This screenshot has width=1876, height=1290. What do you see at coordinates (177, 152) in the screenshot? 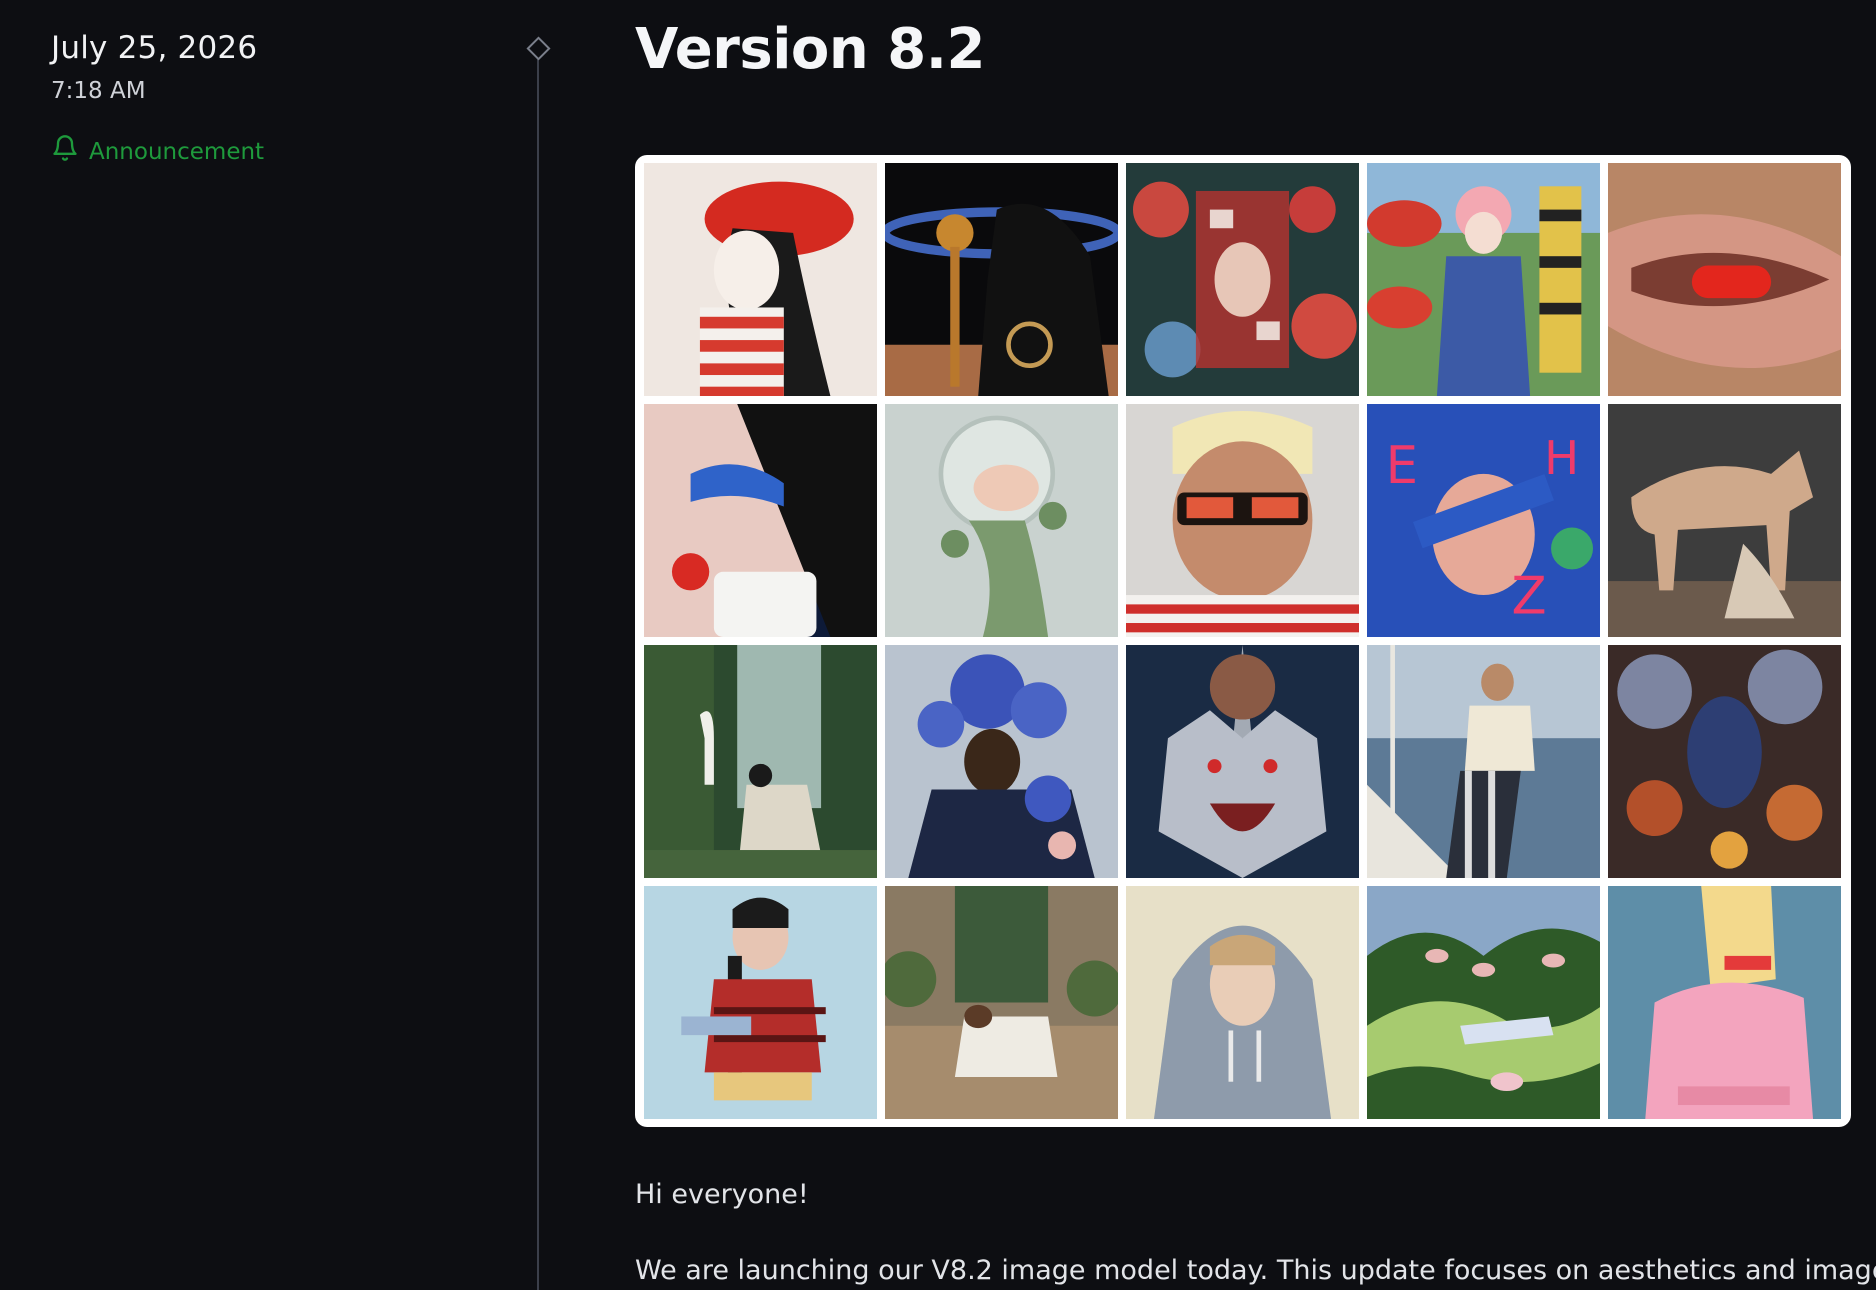
I see `announcement-tag-label: Announcement` at bounding box center [177, 152].